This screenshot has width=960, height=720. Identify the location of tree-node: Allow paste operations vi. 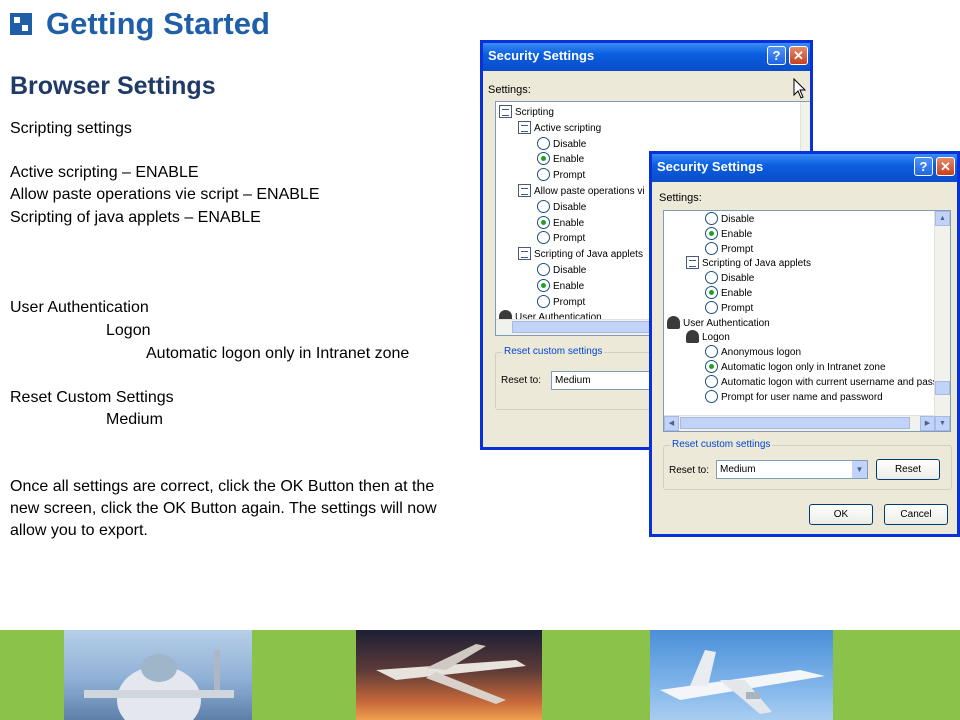
(581, 192).